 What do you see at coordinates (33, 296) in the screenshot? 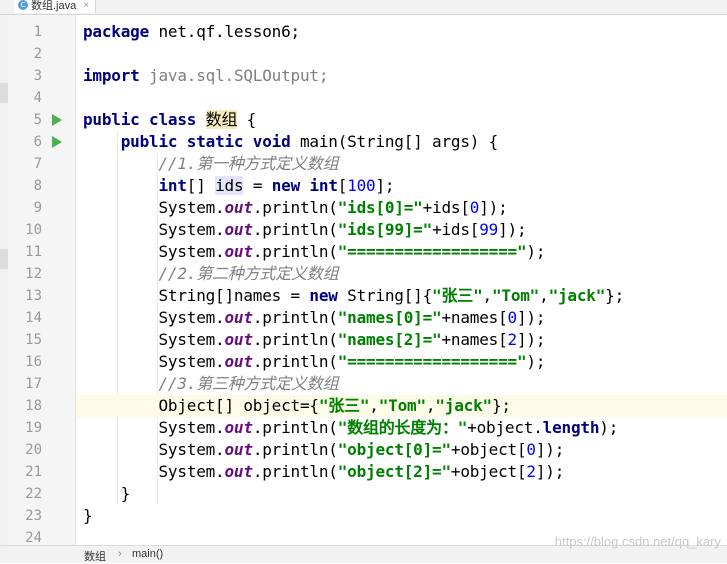
I see `line-number: 13` at bounding box center [33, 296].